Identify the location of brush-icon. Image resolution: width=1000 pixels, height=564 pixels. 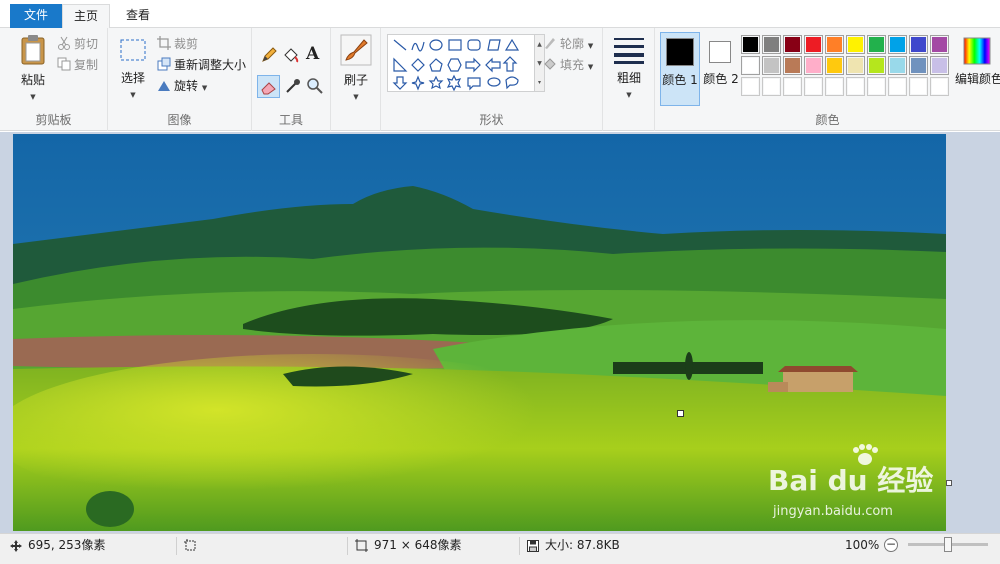
(356, 50).